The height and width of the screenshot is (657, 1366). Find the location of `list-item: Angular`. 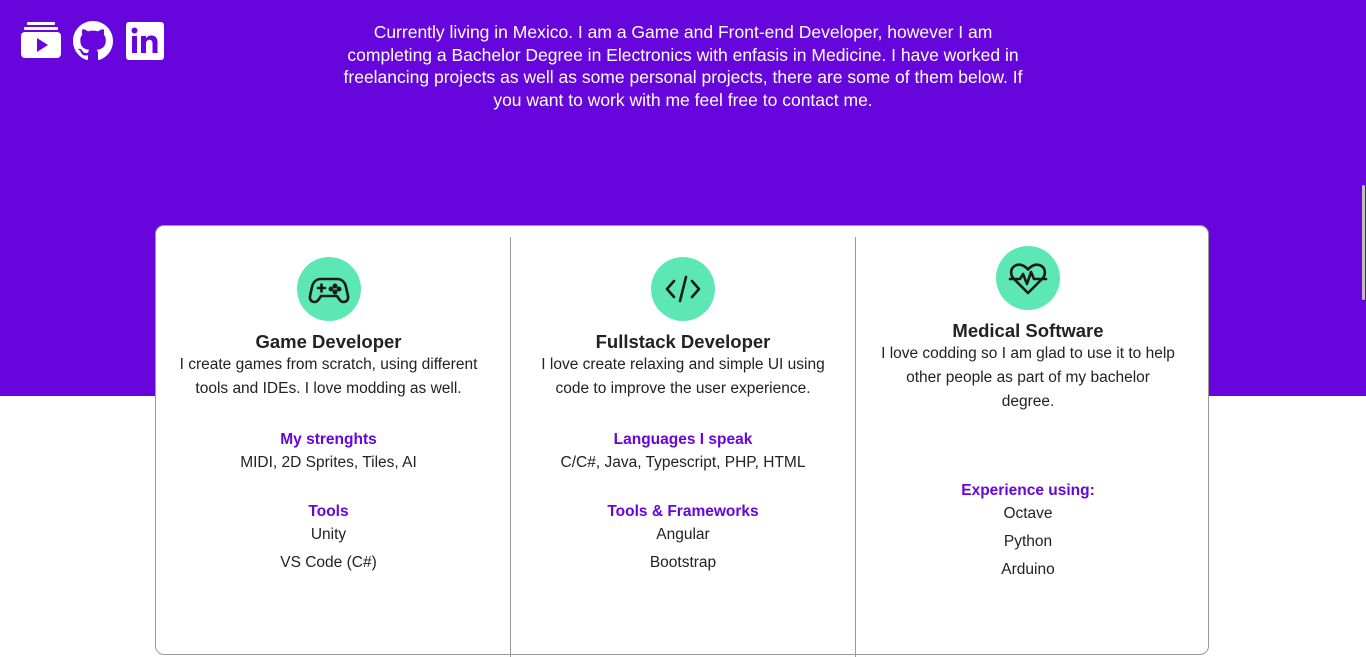

list-item: Angular is located at coordinates (683, 534).